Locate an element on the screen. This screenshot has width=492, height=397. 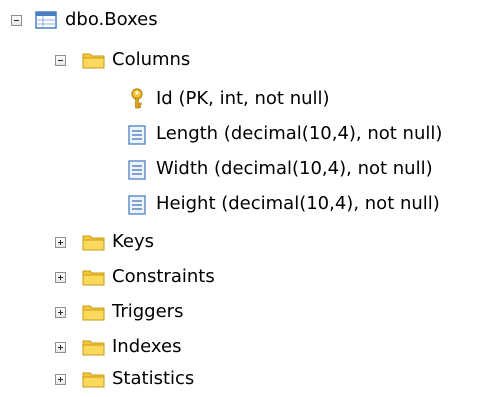
tree-node-label: Length (decimal(10,4), not null) is located at coordinates (299, 133).